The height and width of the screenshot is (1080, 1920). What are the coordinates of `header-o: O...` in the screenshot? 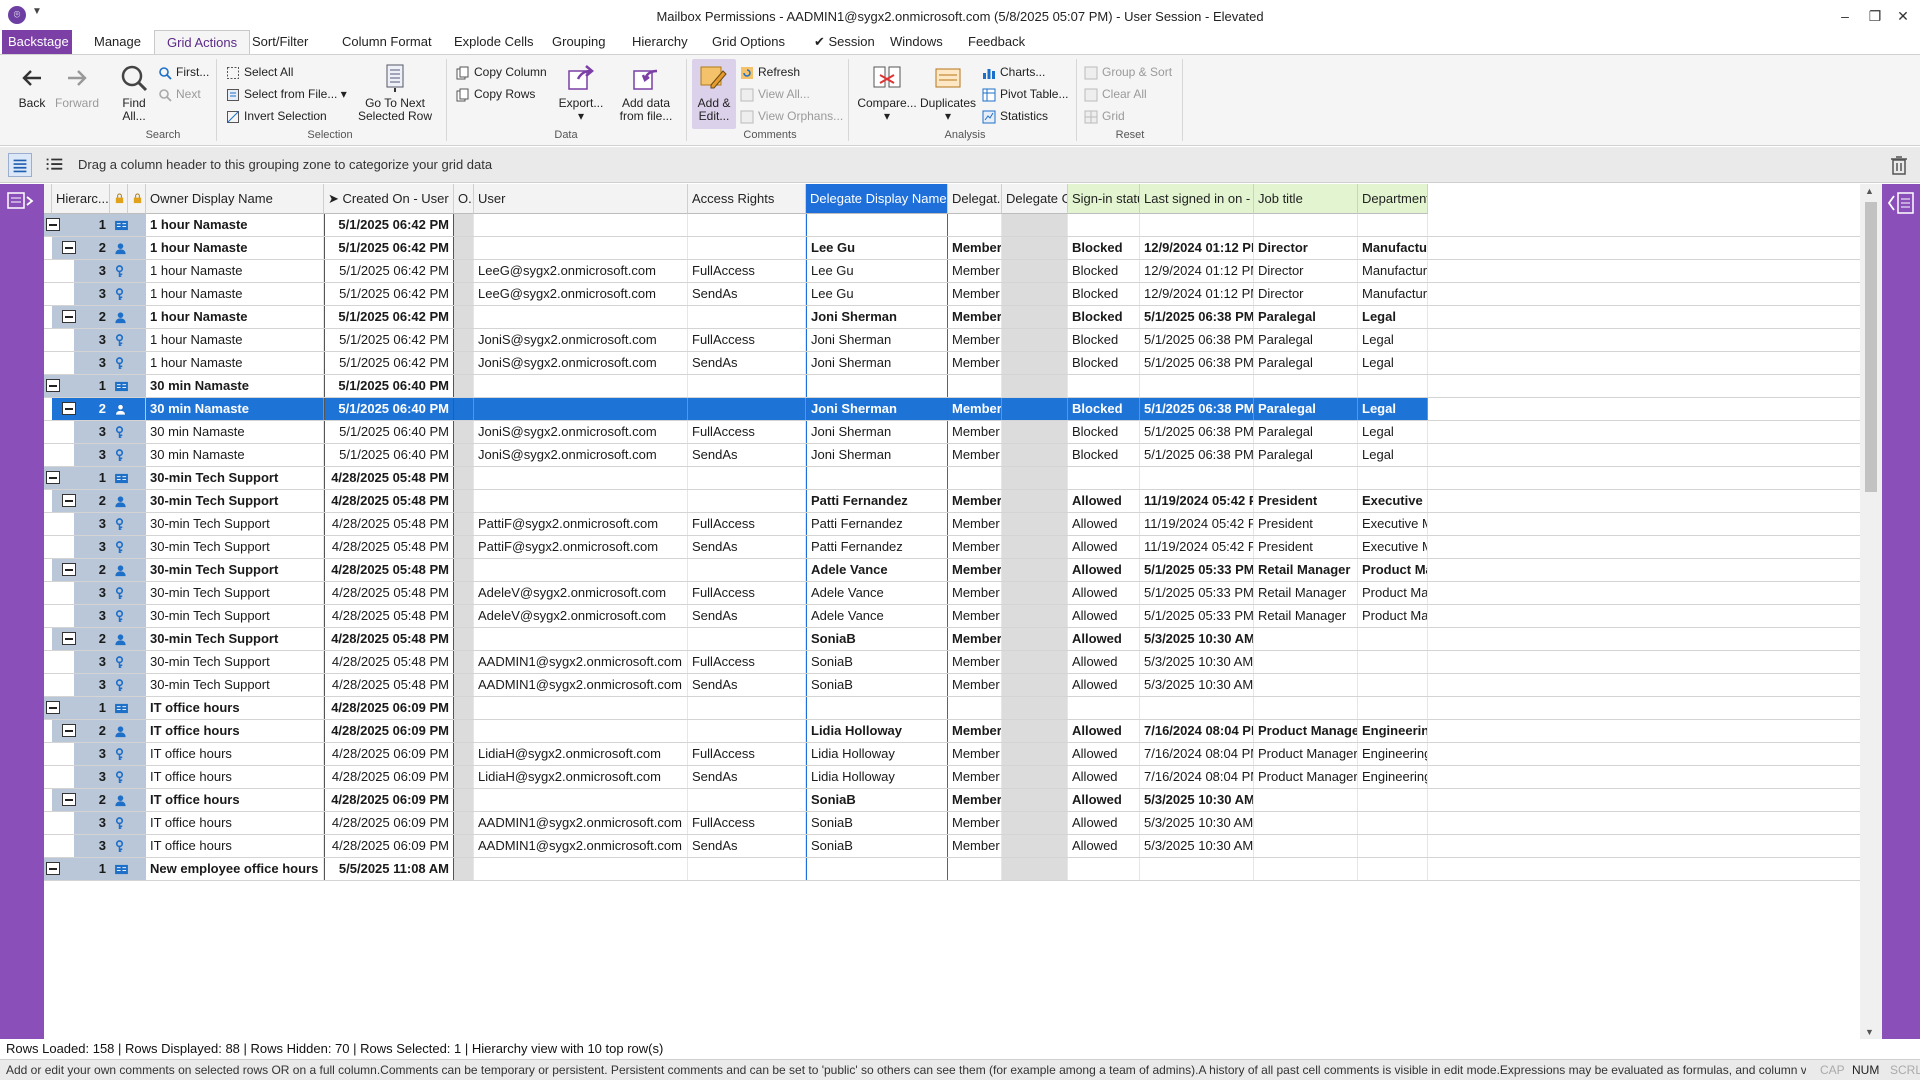 It's located at (464, 199).